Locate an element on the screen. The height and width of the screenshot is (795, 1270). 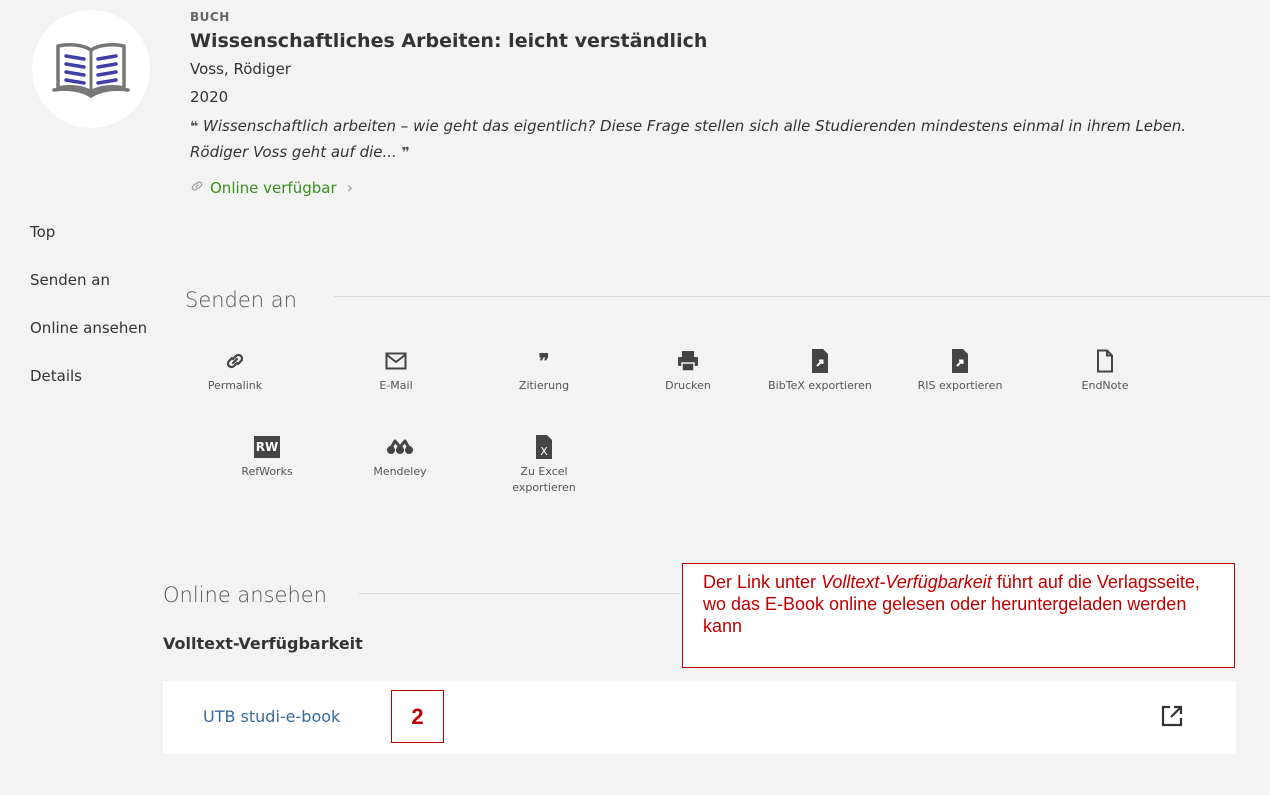
mendeley-icon is located at coordinates (400, 447).